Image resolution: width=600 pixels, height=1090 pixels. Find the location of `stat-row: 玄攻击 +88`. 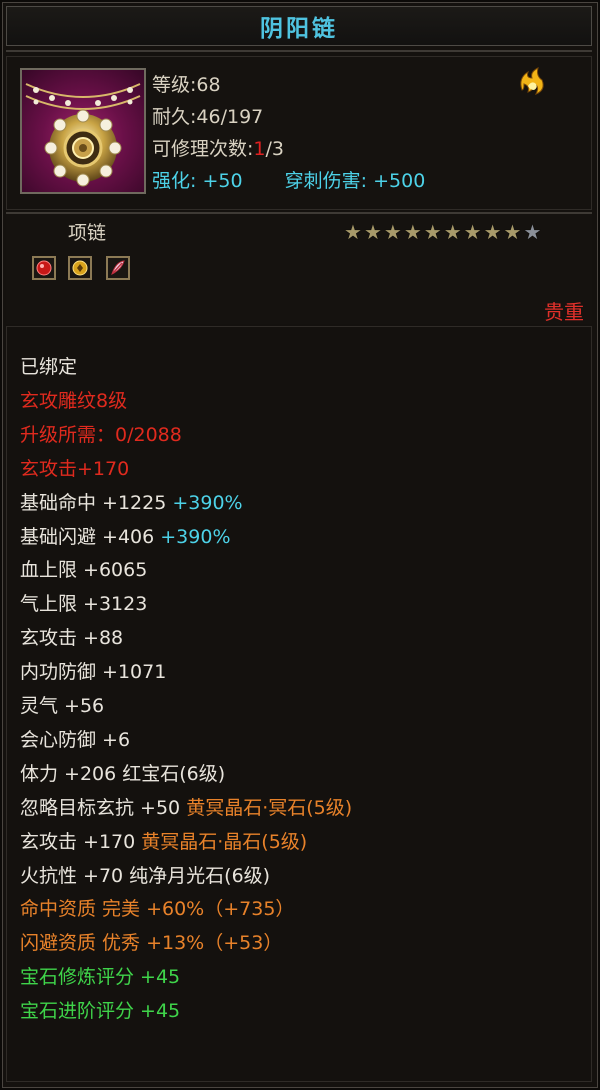

stat-row: 玄攻击 +88 is located at coordinates (71, 638).